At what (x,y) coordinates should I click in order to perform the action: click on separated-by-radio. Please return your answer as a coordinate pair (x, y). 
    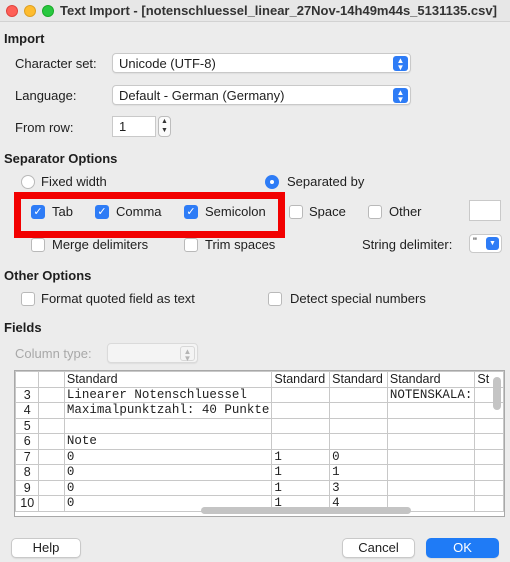
    Looking at the image, I should click on (272, 182).